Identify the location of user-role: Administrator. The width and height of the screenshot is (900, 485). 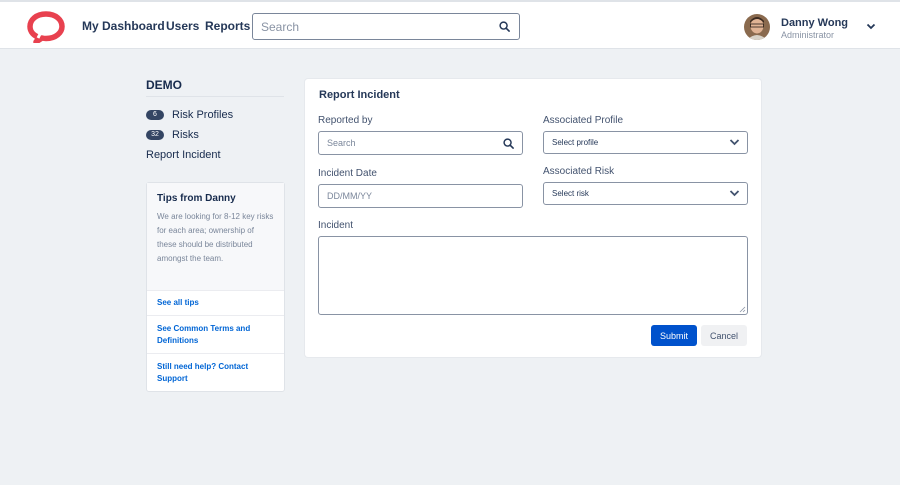
(808, 35).